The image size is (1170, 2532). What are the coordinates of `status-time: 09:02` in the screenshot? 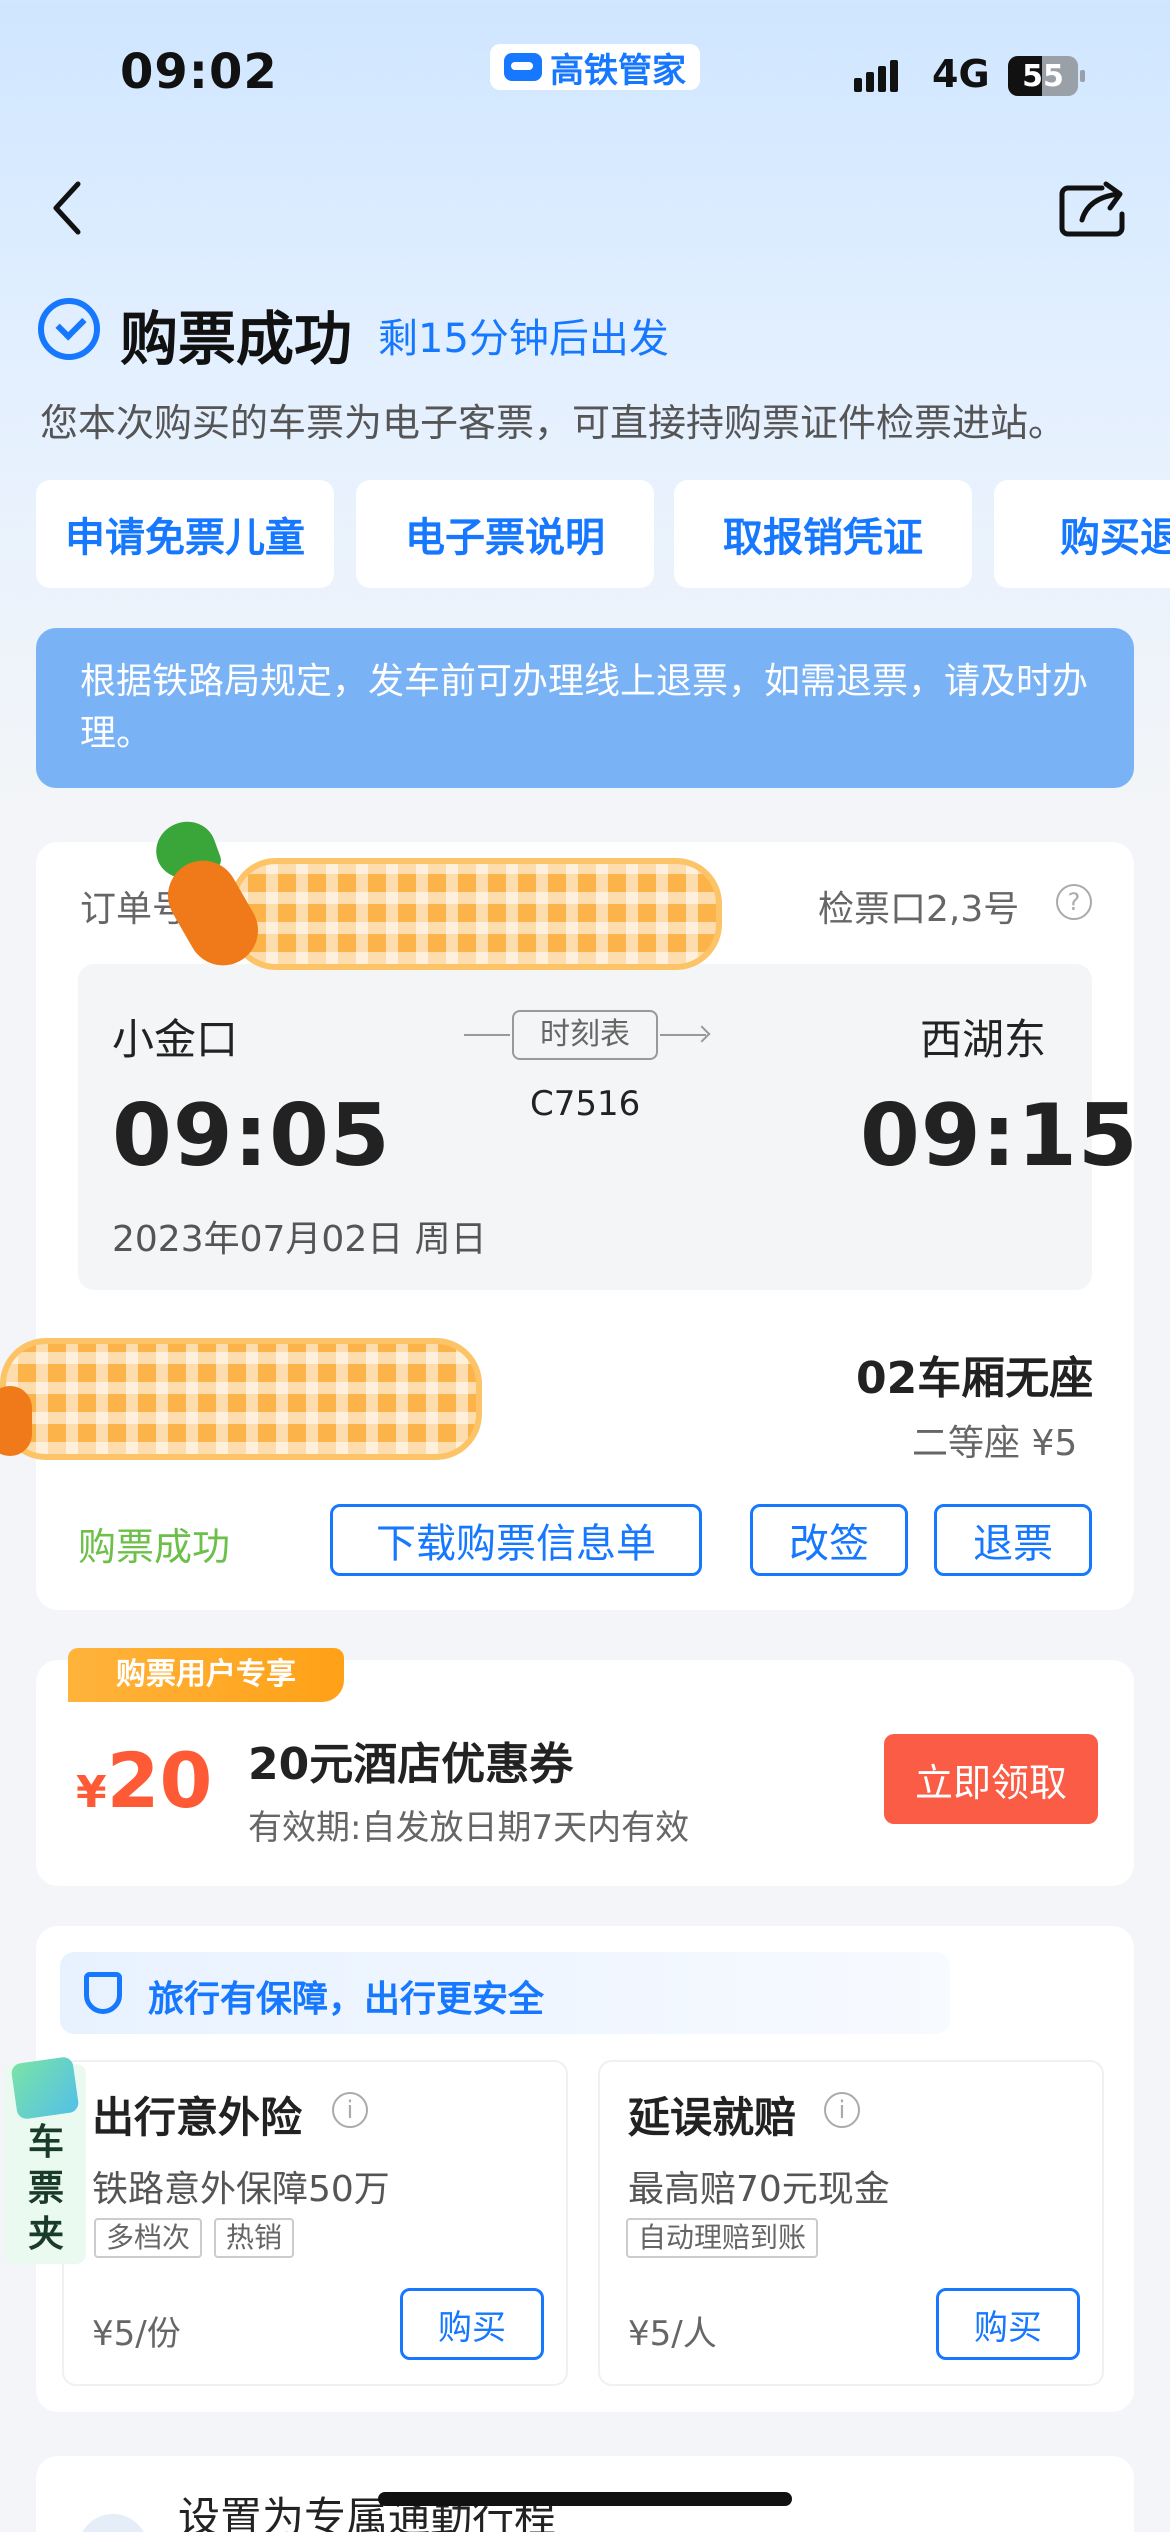 It's located at (199, 72).